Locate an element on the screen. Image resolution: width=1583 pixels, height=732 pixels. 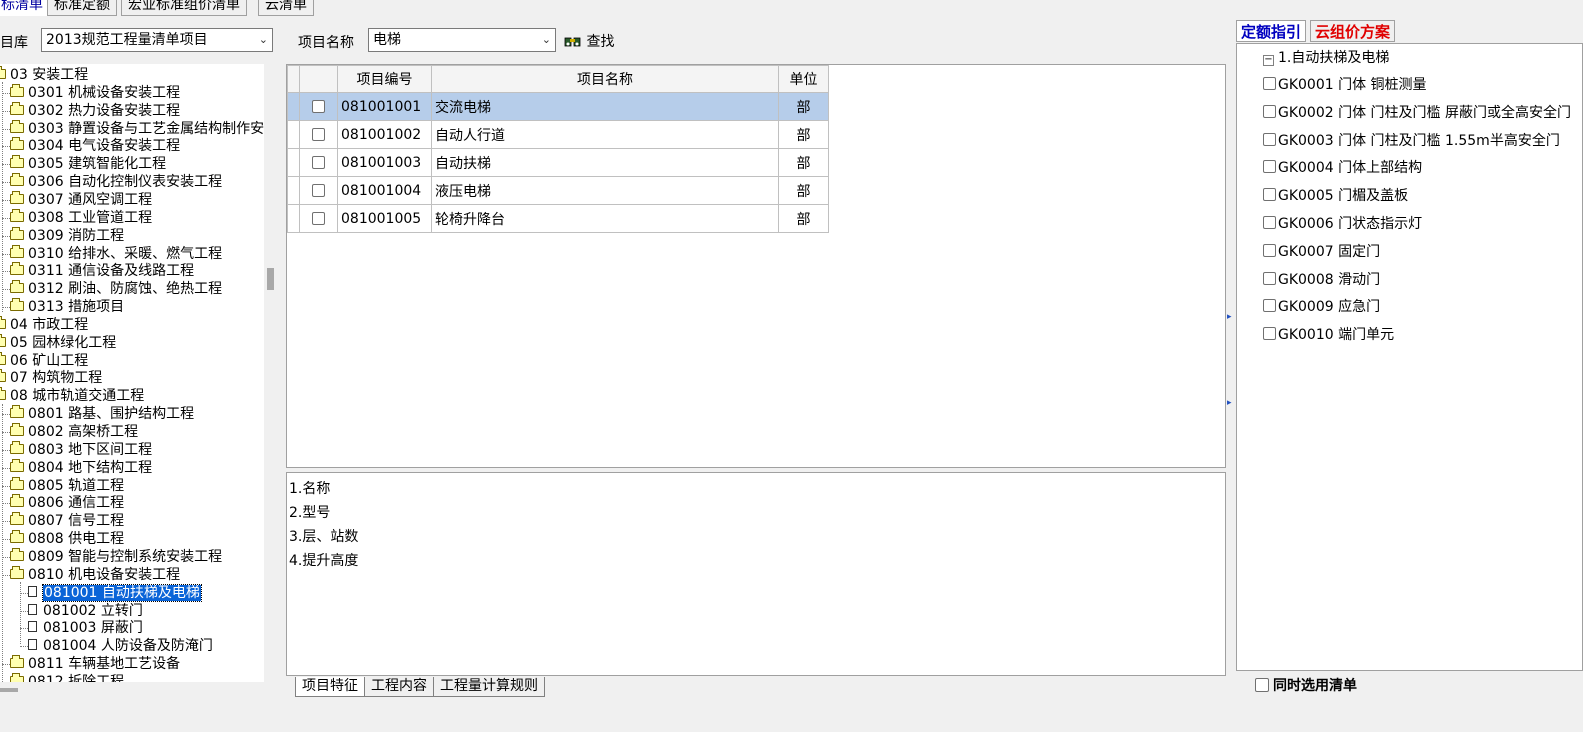
quota-item: GK0007 固定门 is located at coordinates (1321, 252).